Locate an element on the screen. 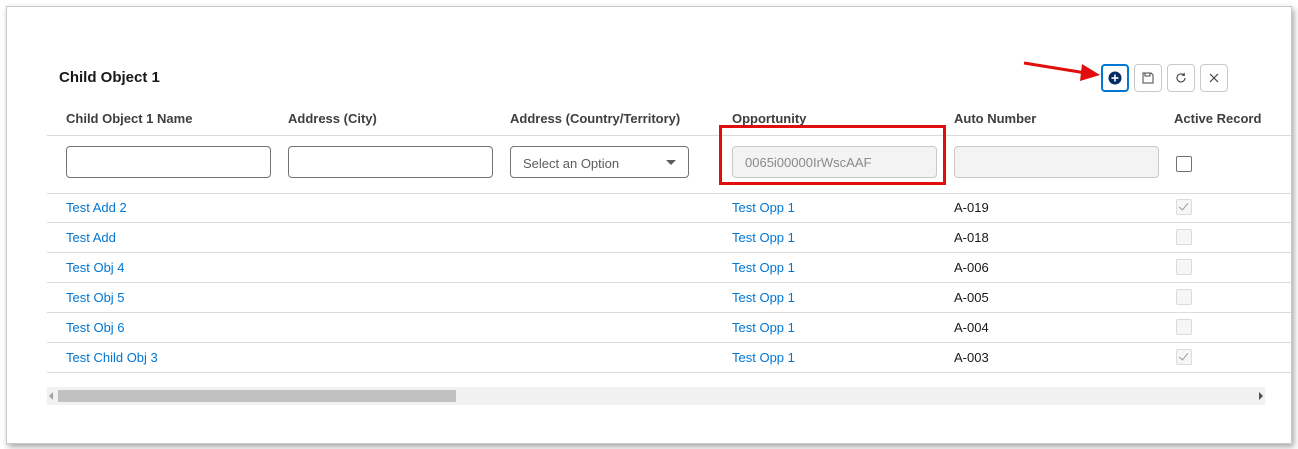  record-name-link: Test Obj 4 is located at coordinates (95, 267).